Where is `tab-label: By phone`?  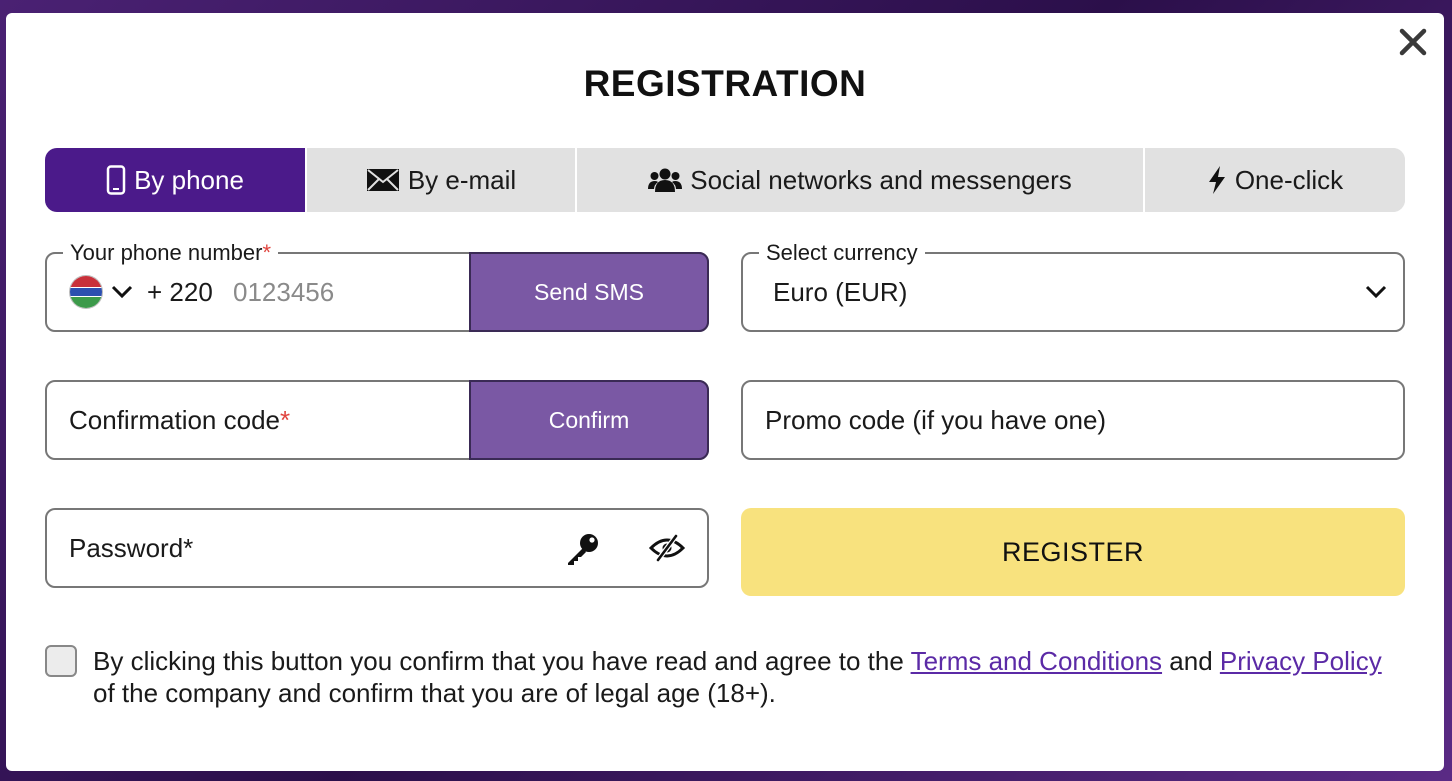 tab-label: By phone is located at coordinates (189, 179).